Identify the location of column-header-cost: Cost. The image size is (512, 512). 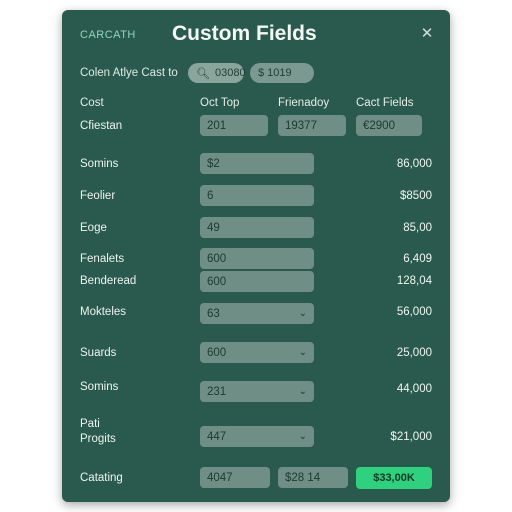
(92, 103).